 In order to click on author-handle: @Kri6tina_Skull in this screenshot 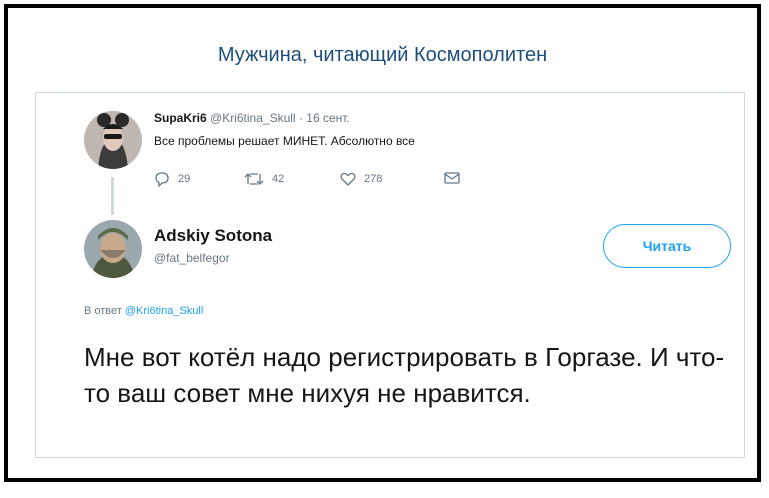, I will do `click(253, 118)`.